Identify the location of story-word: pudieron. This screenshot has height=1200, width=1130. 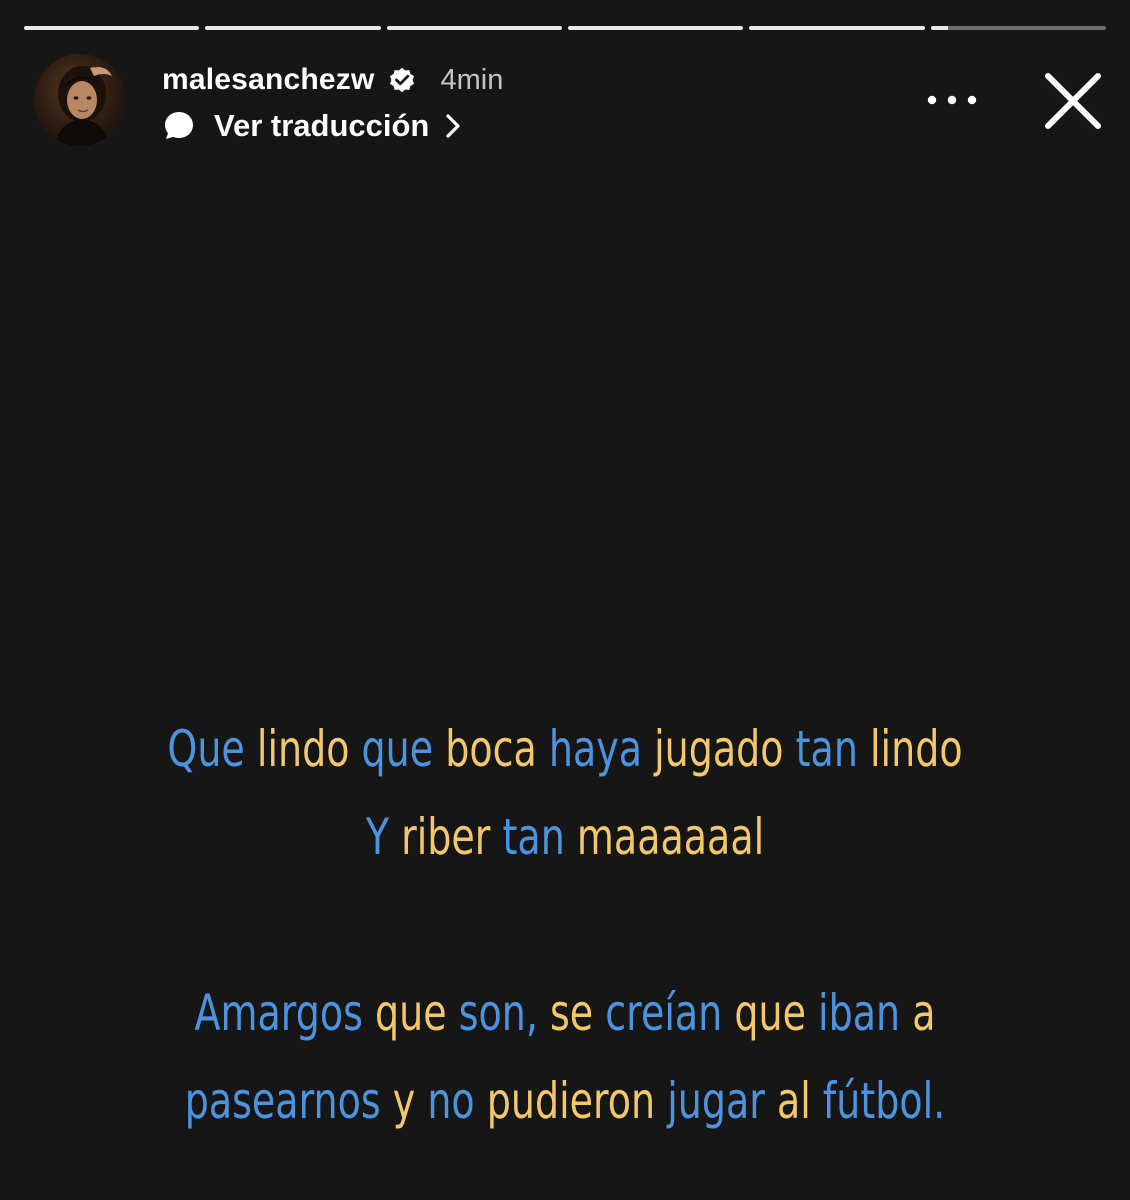
(571, 1101).